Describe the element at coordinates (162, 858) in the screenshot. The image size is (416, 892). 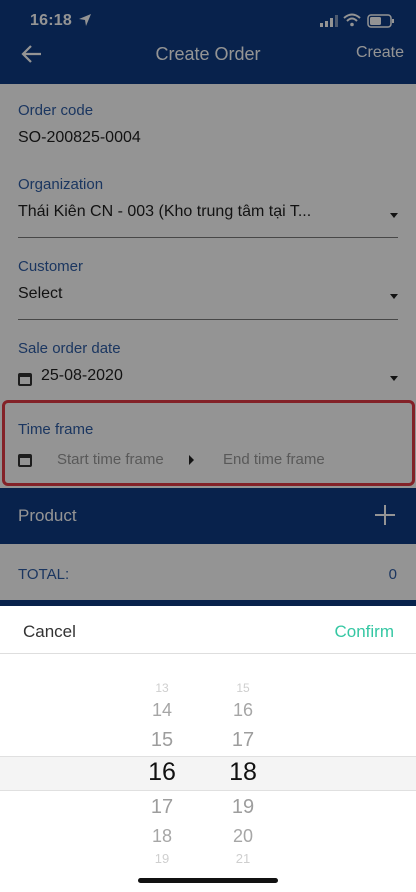
I see `hour-option: 19` at that location.